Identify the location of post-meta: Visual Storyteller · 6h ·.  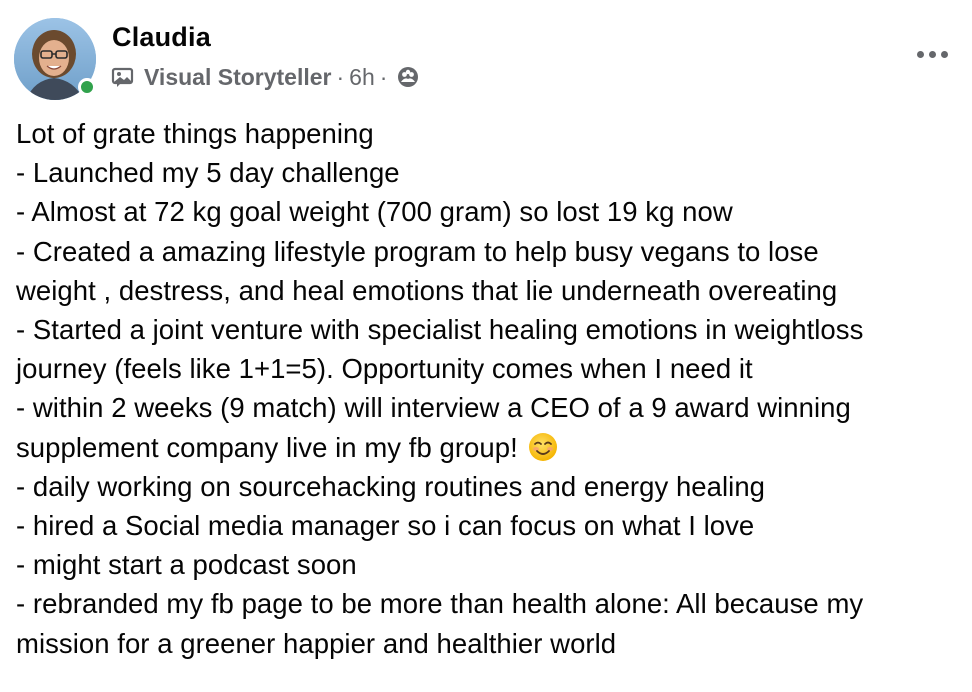
(265, 77).